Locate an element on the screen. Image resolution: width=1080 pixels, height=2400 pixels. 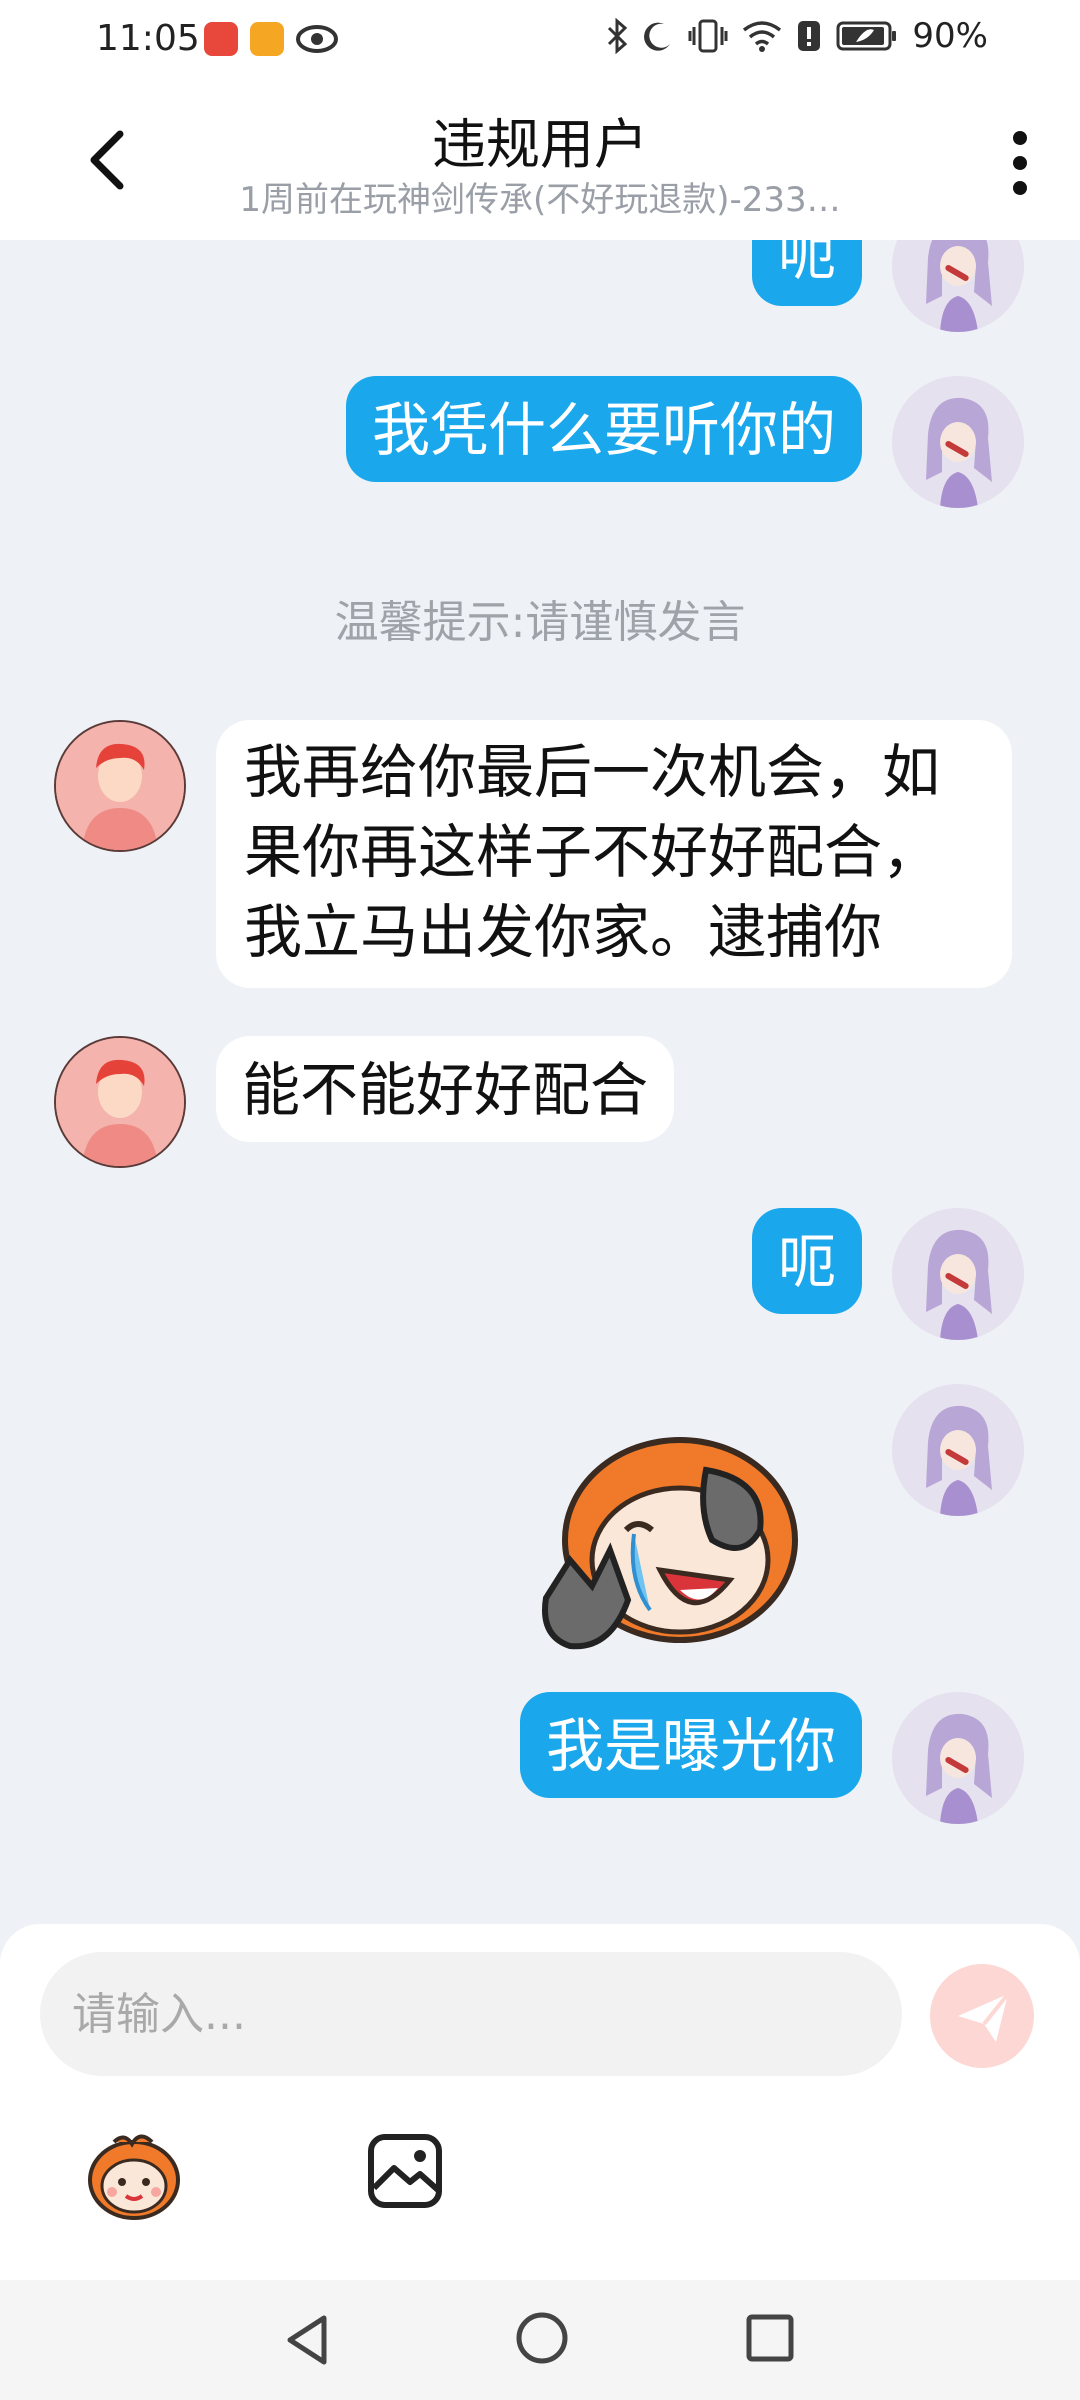
system-navigation-bar is located at coordinates (540, 2340).